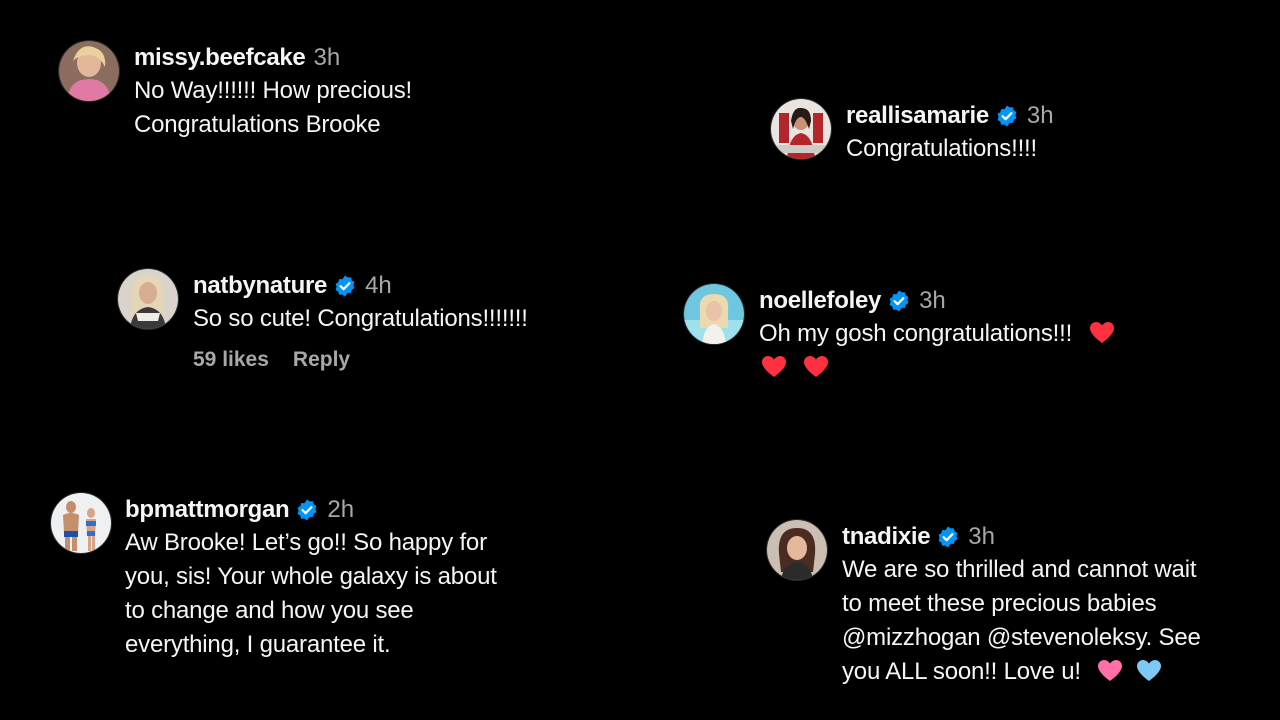 The image size is (1280, 720). Describe the element at coordinates (269, 610) in the screenshot. I see `comment-text-line: to change and how you see` at that location.